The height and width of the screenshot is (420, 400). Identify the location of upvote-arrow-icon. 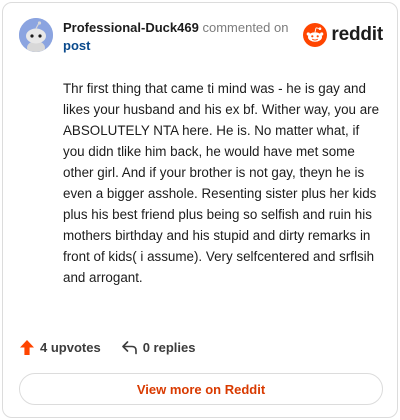
(27, 347).